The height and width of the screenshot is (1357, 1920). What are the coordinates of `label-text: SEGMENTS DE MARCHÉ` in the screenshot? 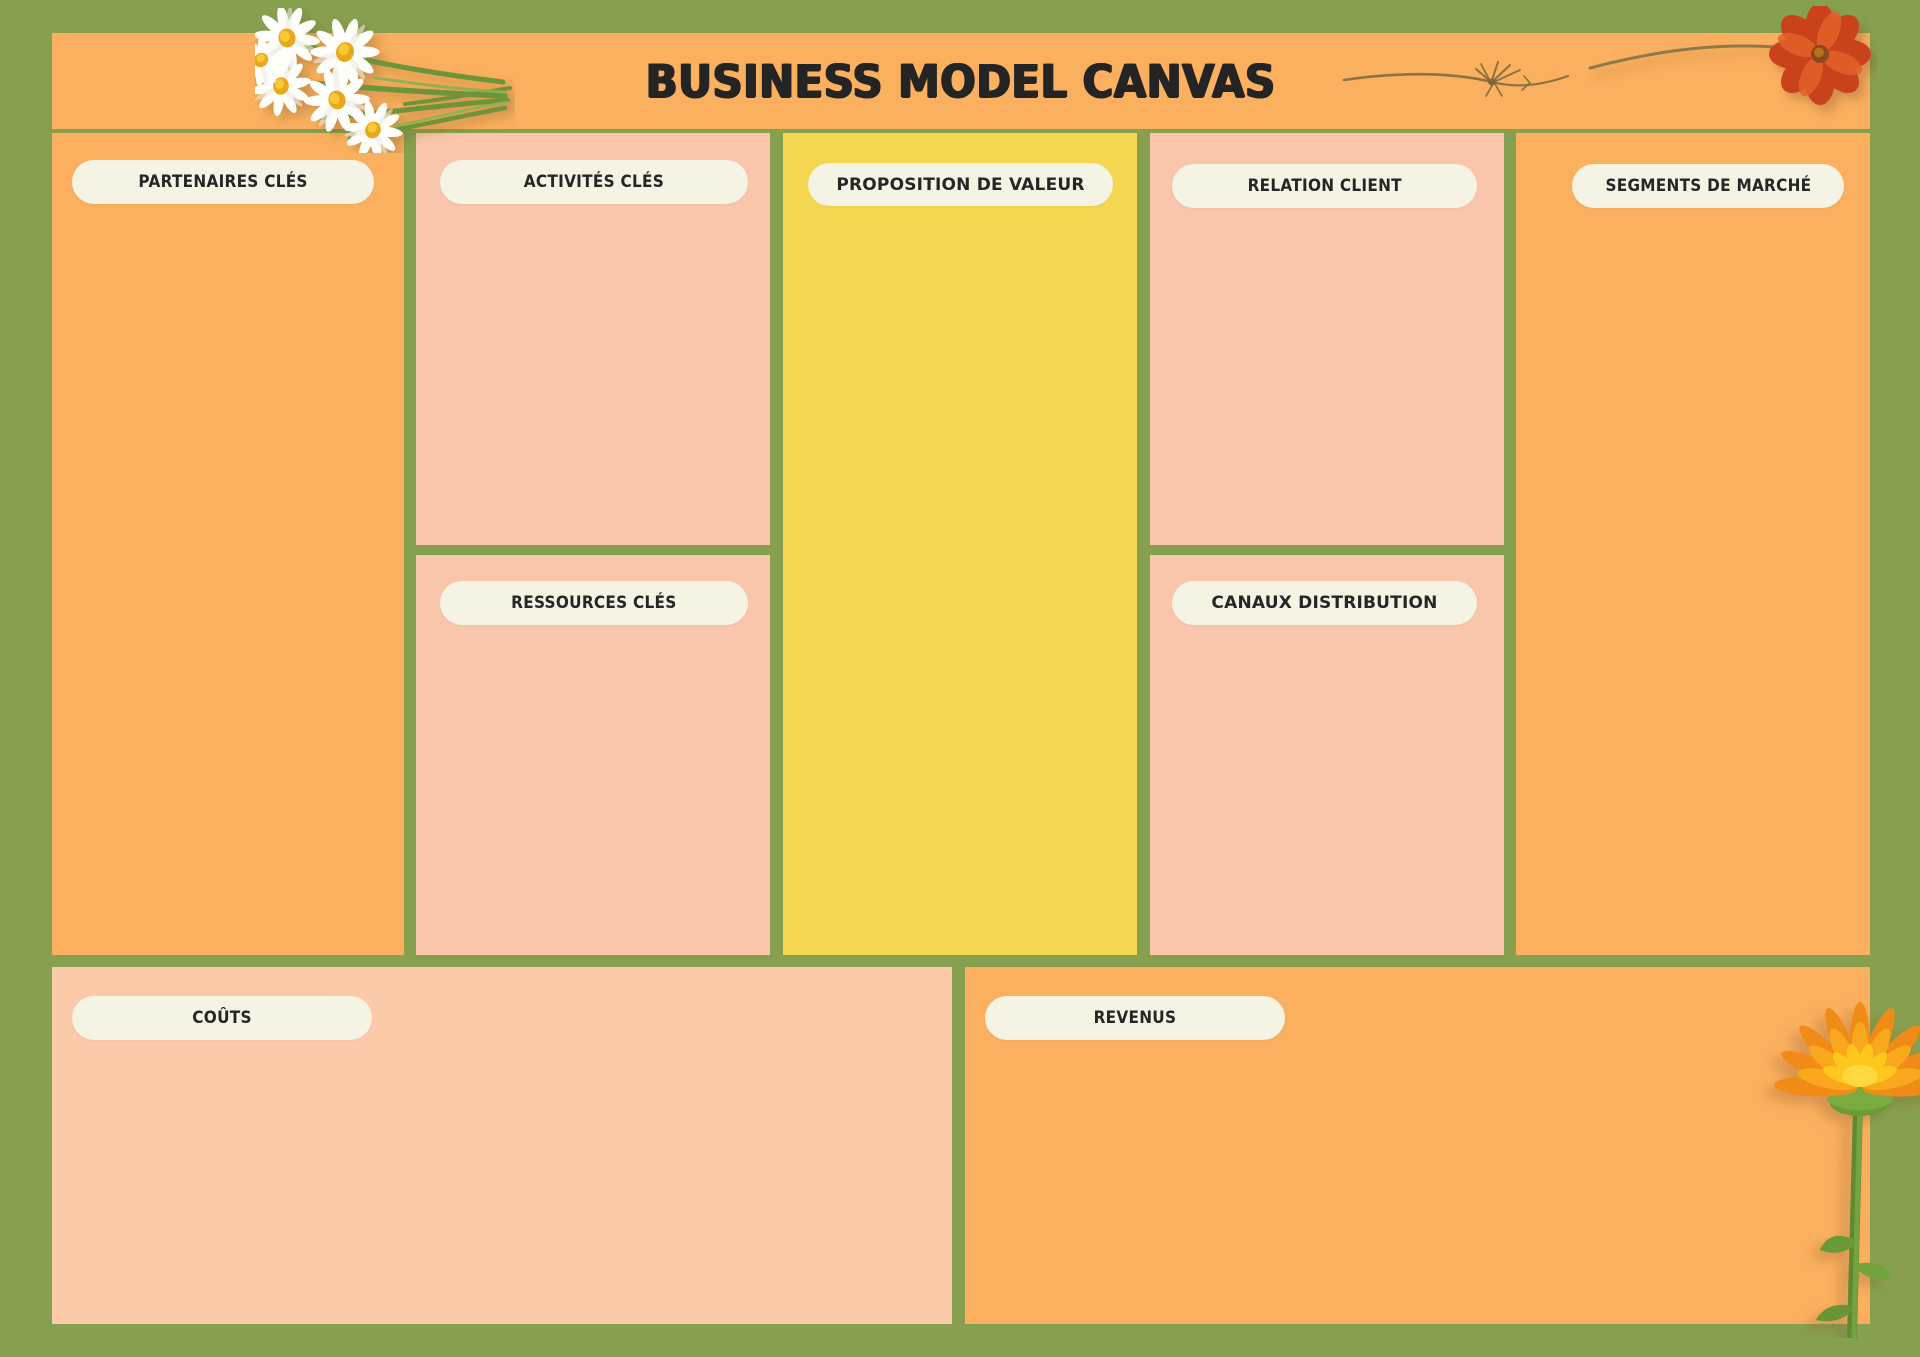 It's located at (1708, 186).